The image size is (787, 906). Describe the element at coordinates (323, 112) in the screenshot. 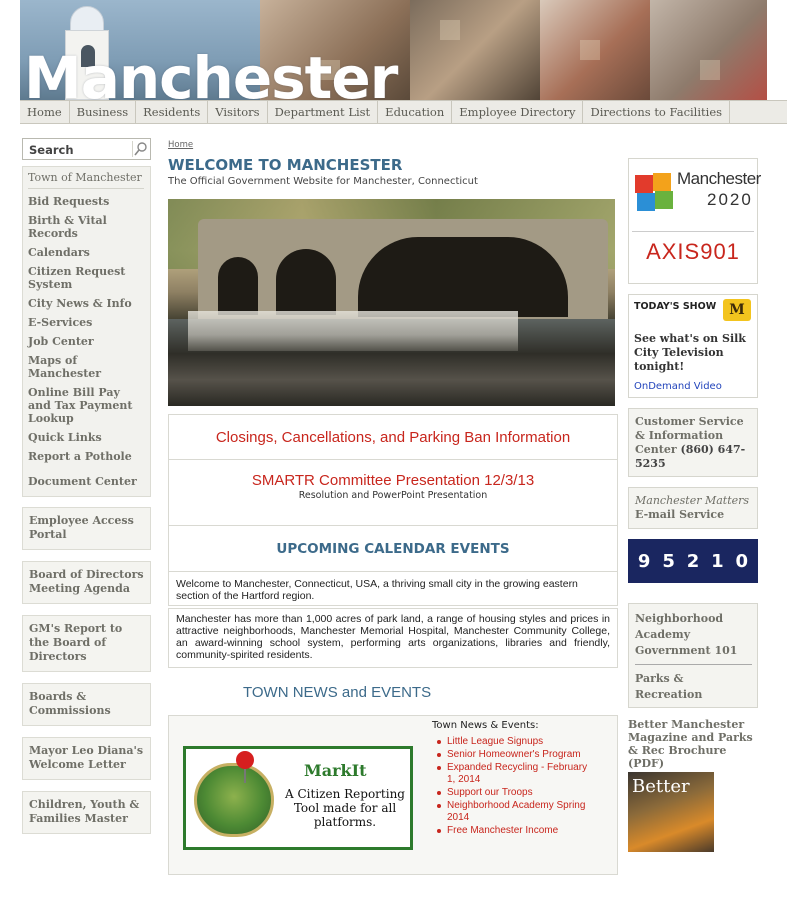

I see `nav-department-list: Department List` at that location.